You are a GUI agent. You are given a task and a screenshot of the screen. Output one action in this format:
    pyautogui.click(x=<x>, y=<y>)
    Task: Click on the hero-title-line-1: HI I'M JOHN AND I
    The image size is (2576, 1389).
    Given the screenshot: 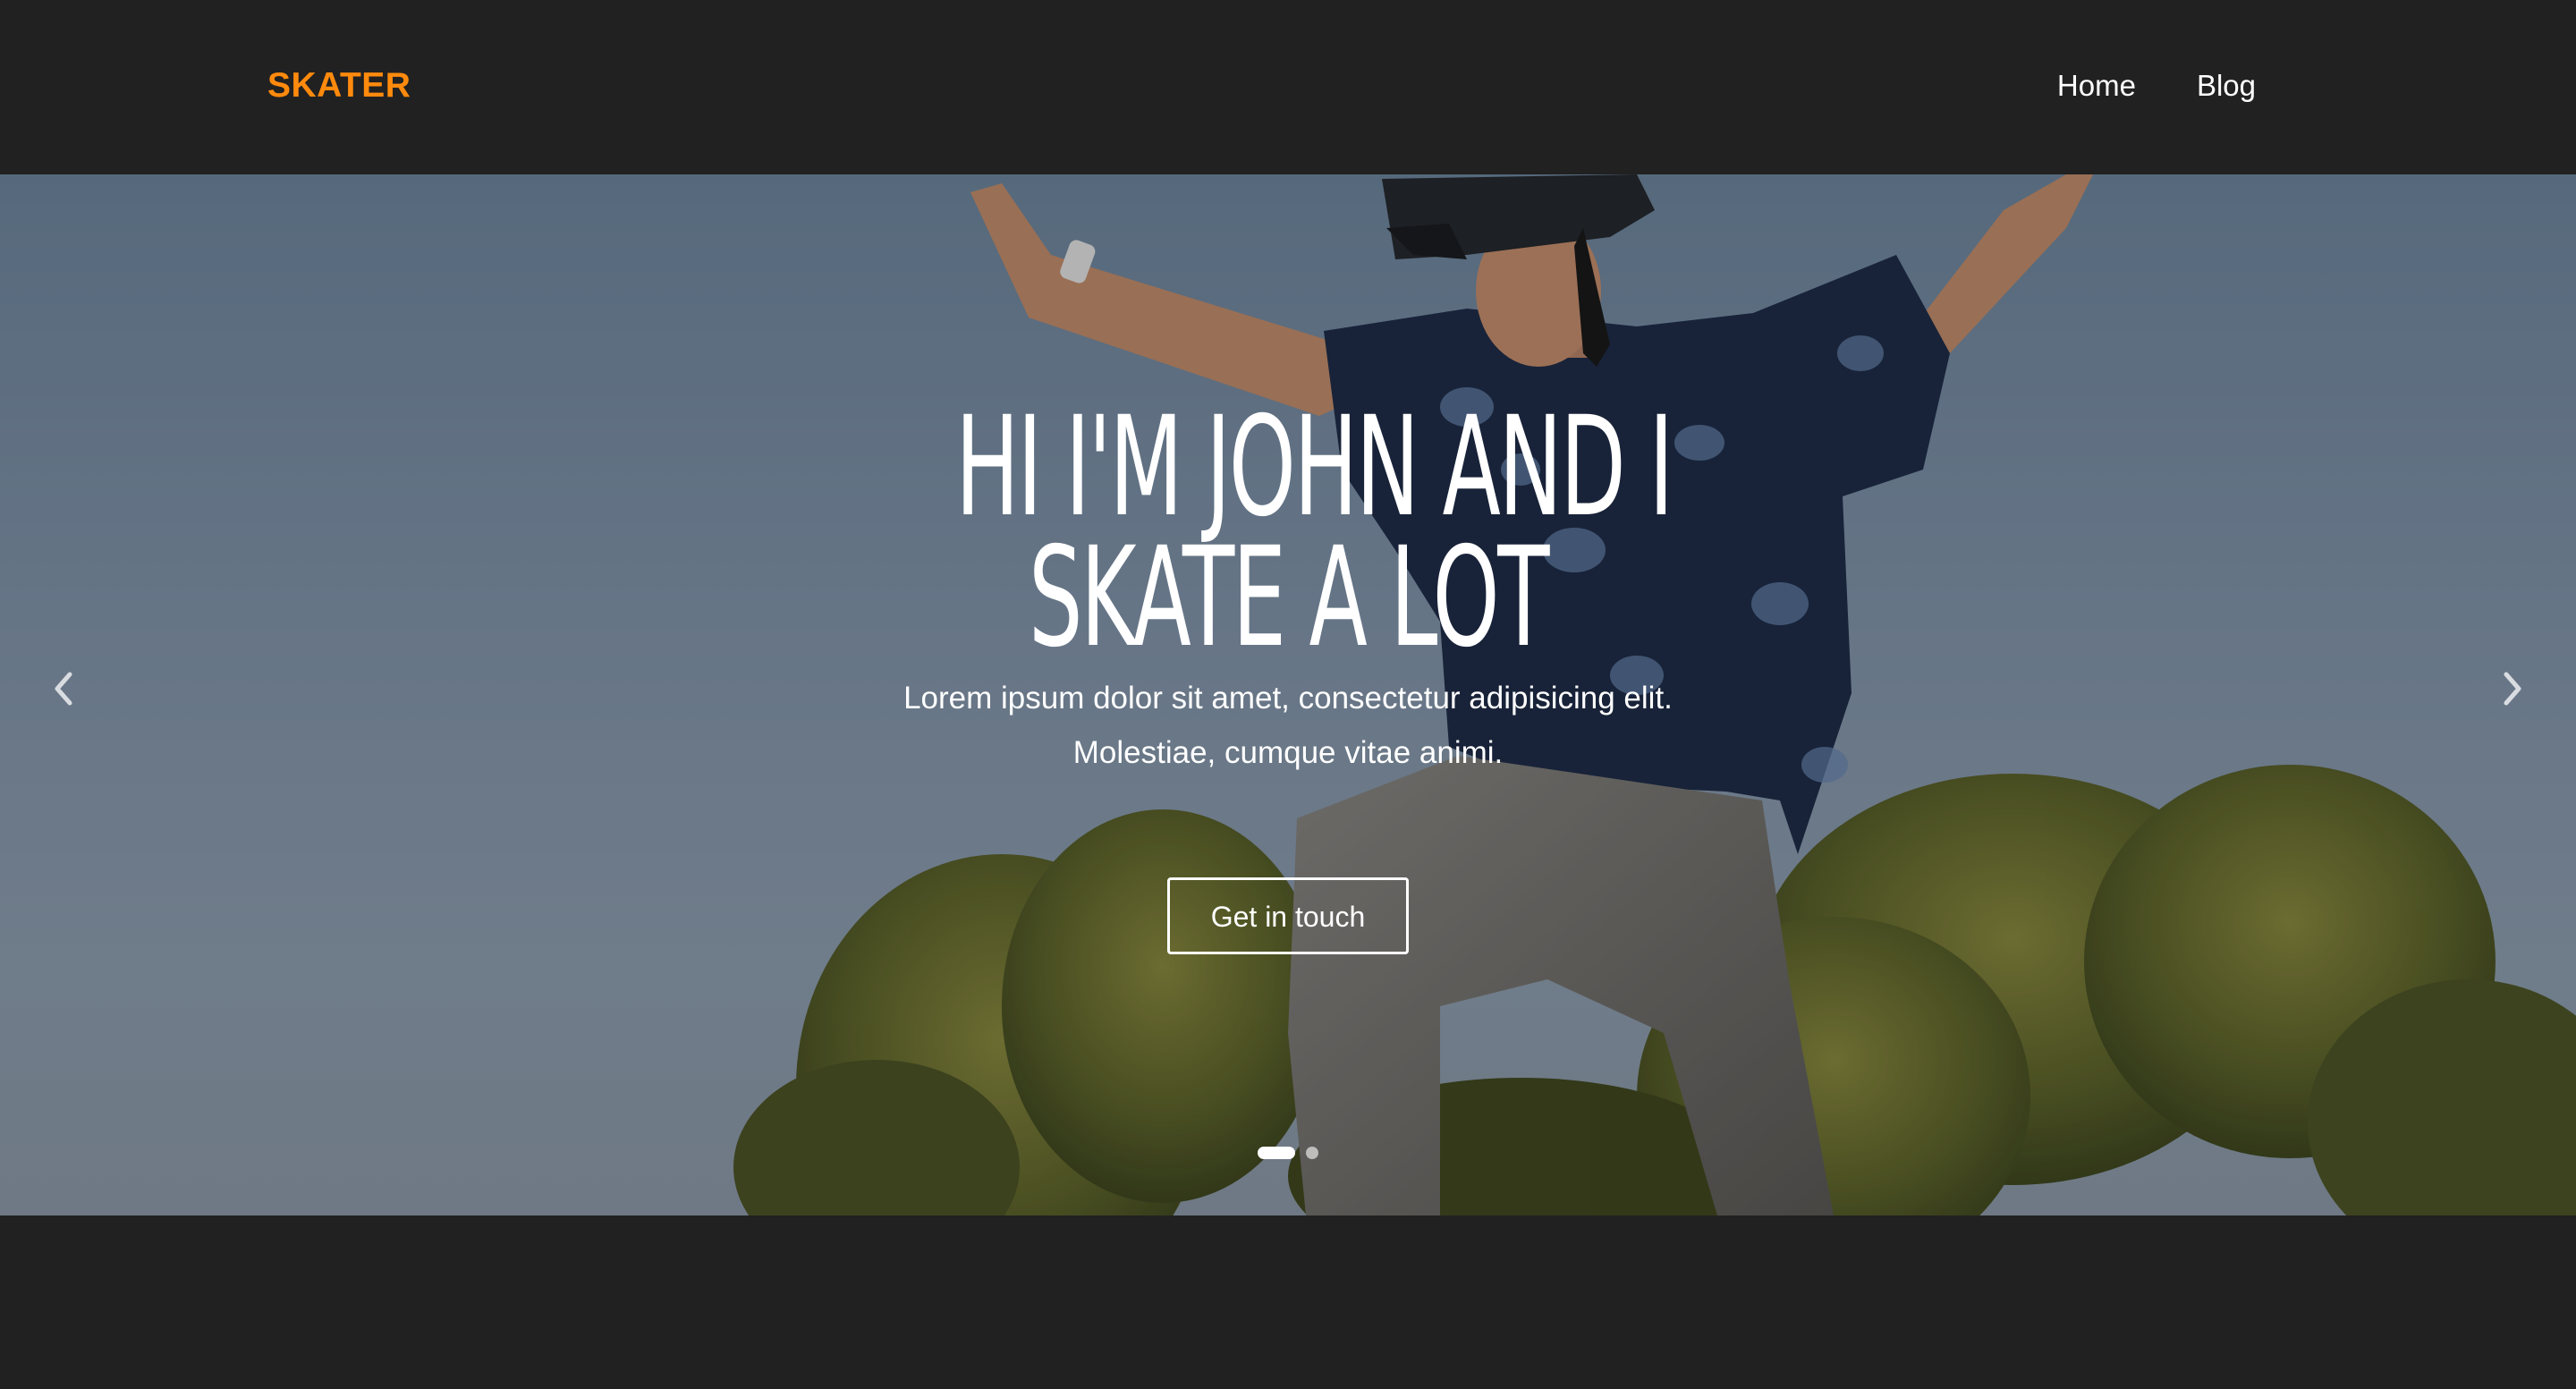 What is the action you would take?
    pyautogui.click(x=1314, y=467)
    